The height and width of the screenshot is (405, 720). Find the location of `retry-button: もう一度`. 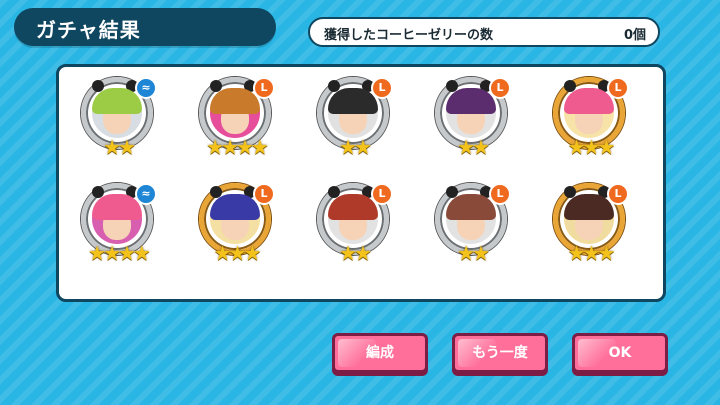

retry-button: もう一度 is located at coordinates (500, 353).